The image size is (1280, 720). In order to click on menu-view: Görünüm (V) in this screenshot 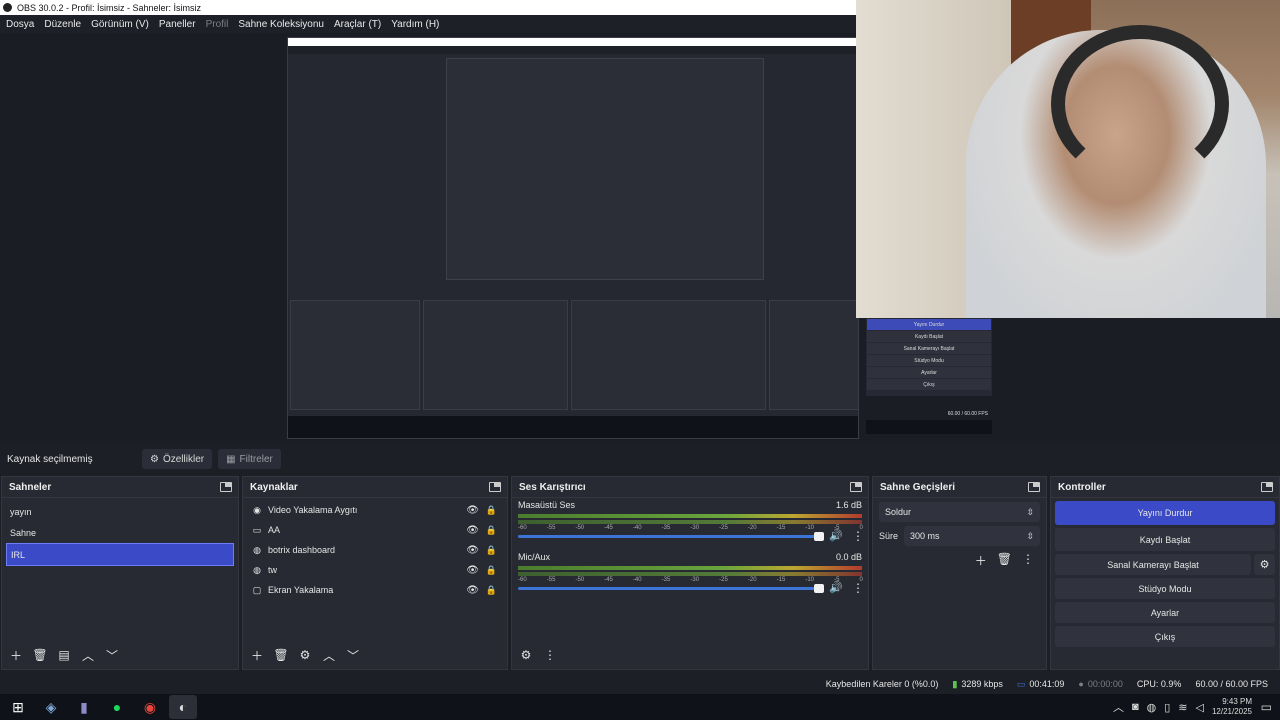, I will do `click(120, 24)`.